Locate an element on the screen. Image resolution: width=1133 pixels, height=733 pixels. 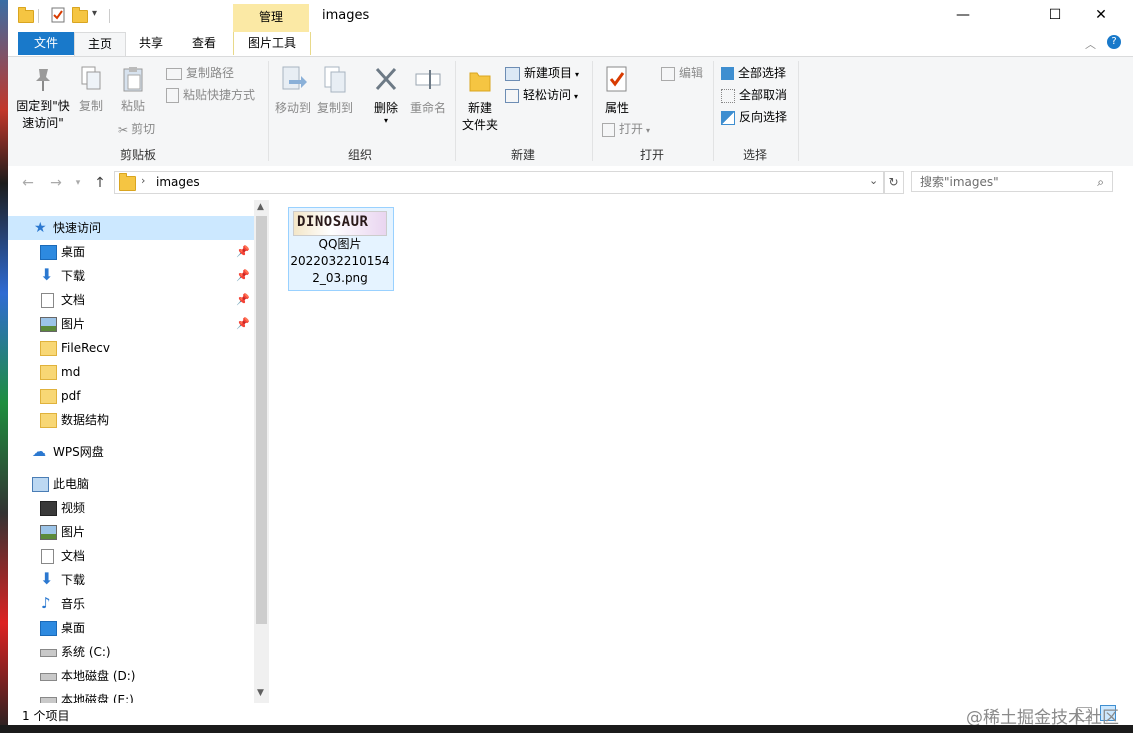
drive-icon is located at coordinates (48, 677).